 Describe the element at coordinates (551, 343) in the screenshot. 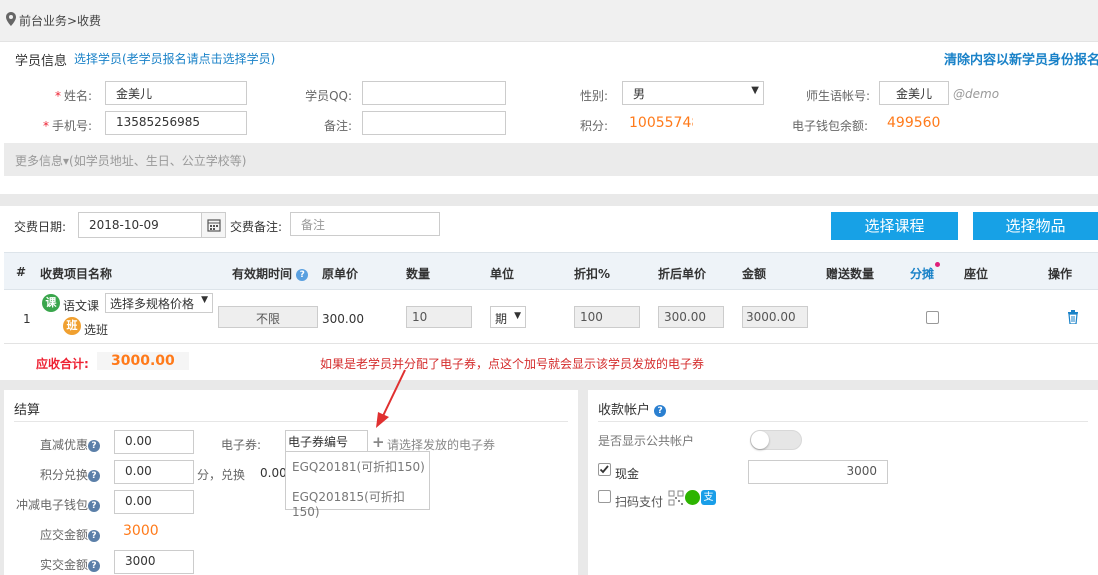

I see `row-separator` at that location.